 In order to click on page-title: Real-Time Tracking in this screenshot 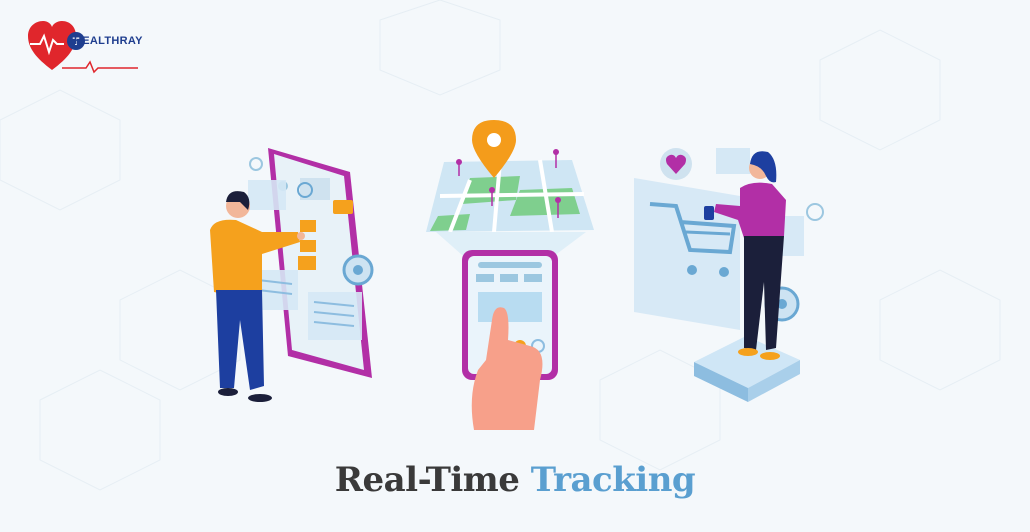, I will do `click(515, 480)`.